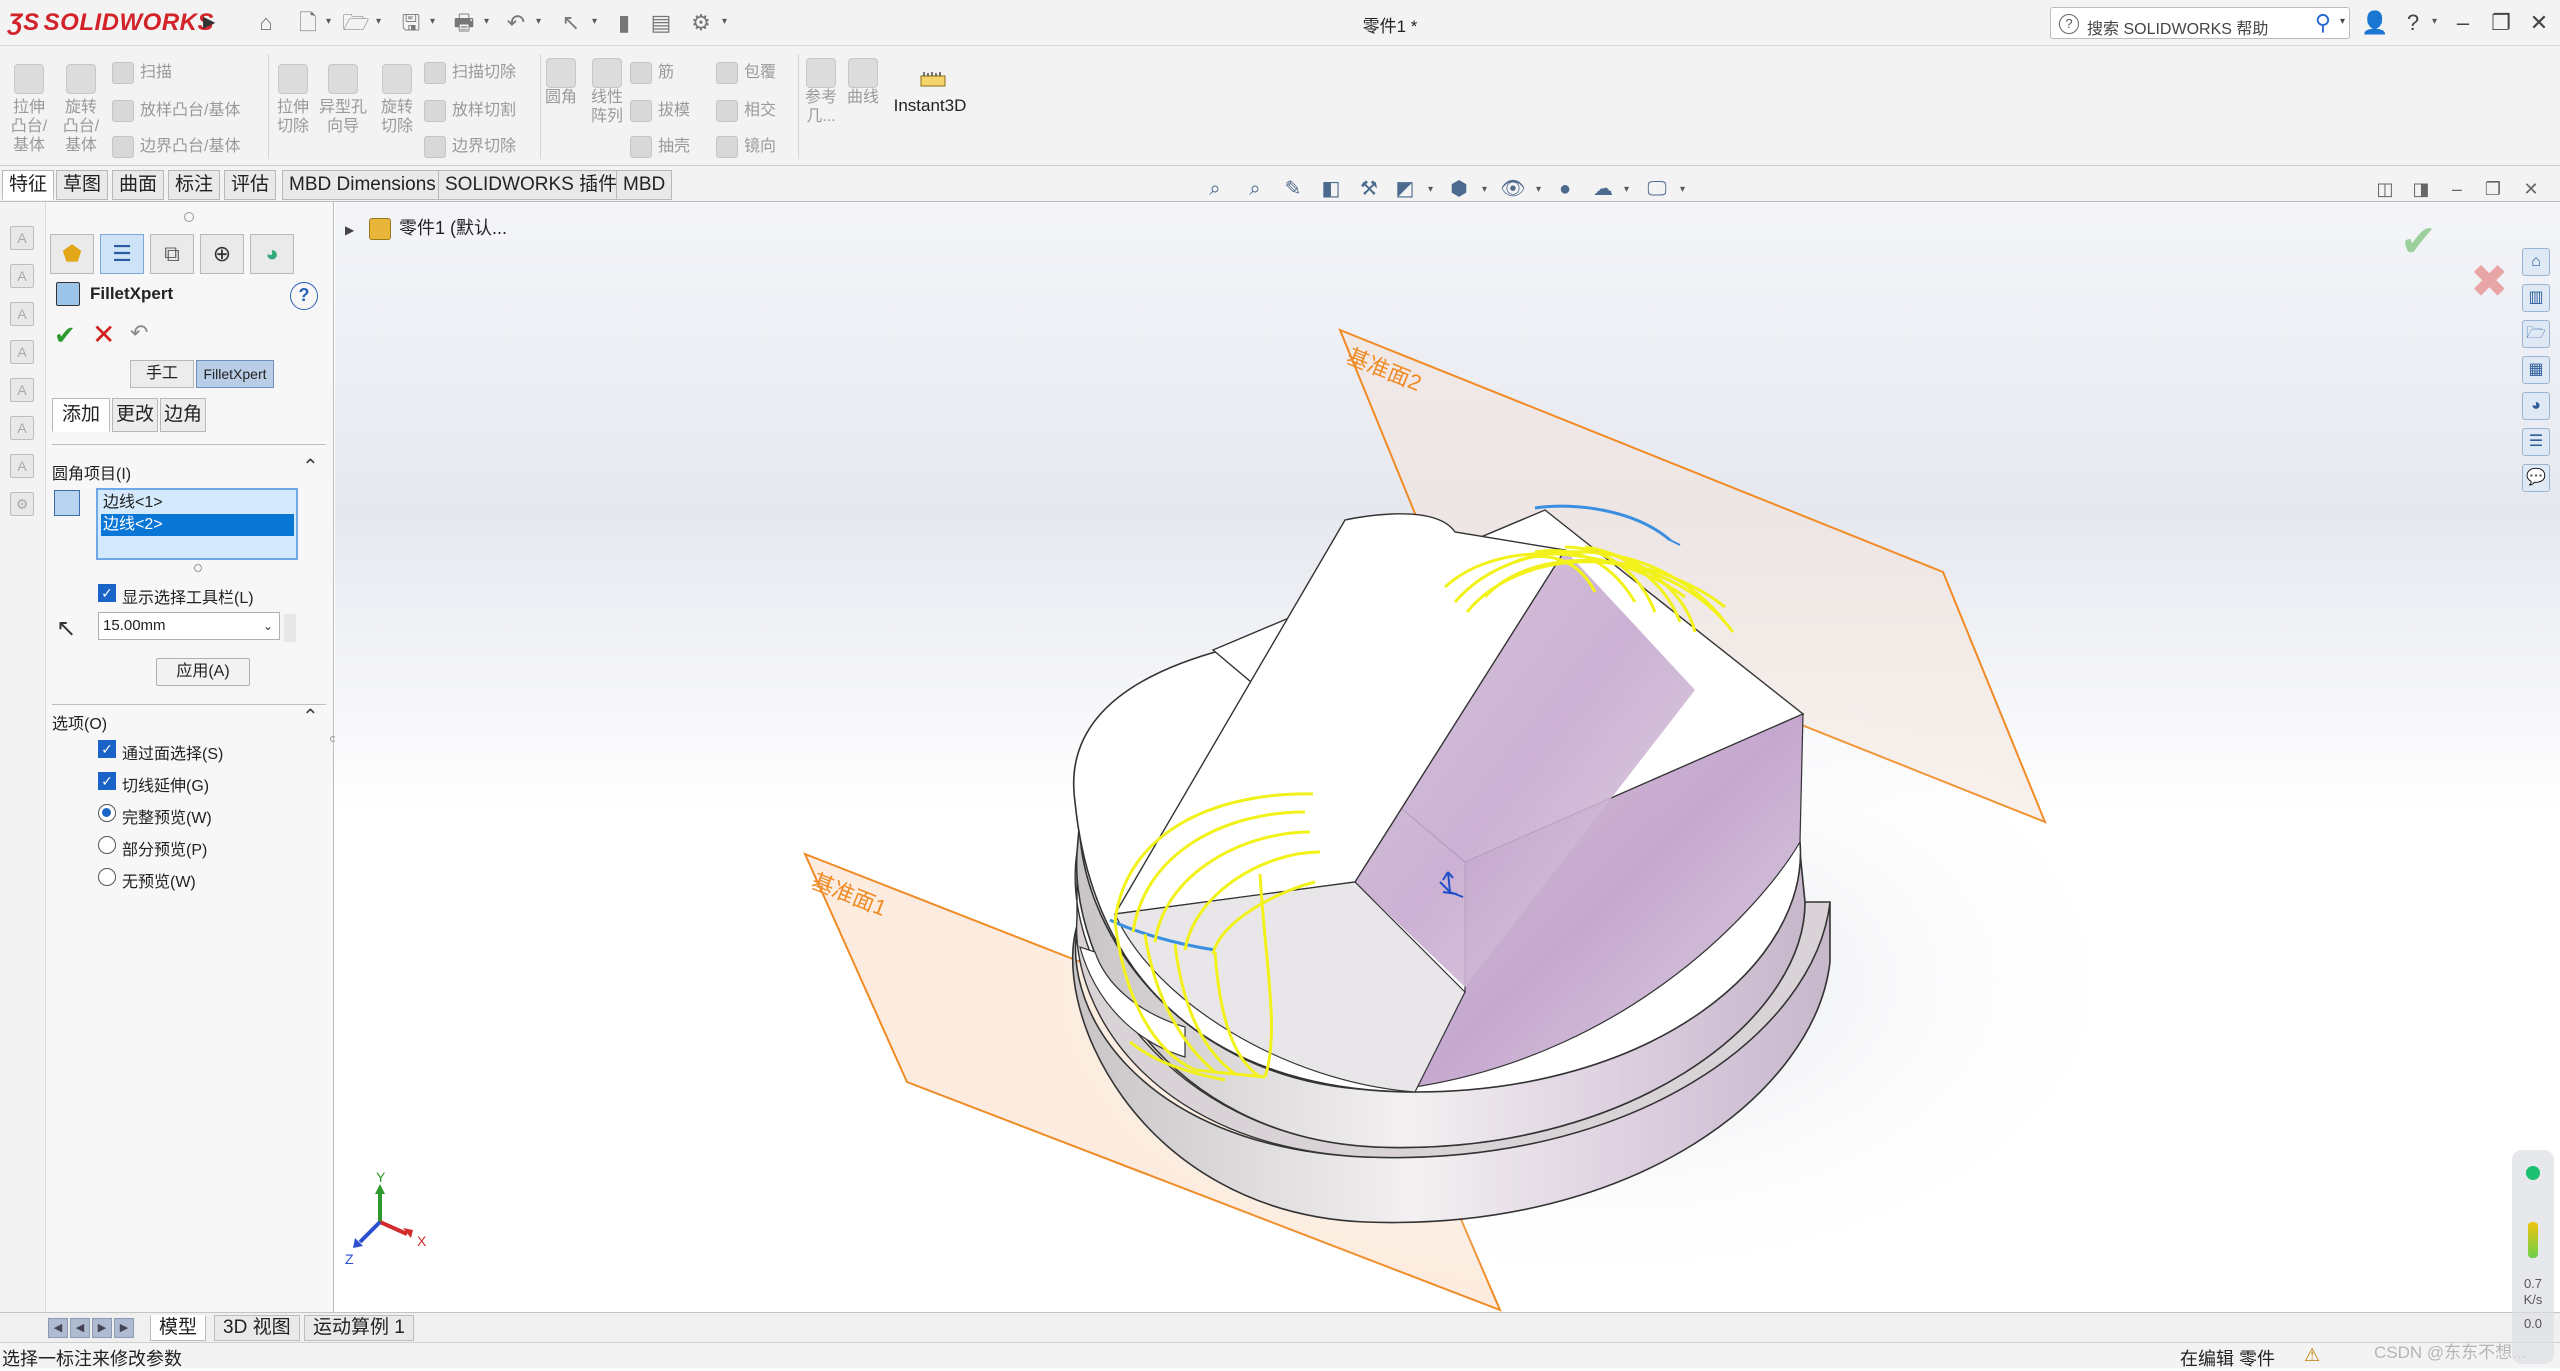 Image resolution: width=2560 pixels, height=1371 pixels. I want to click on rebuild-warning-icon: ⚠, so click(2312, 1355).